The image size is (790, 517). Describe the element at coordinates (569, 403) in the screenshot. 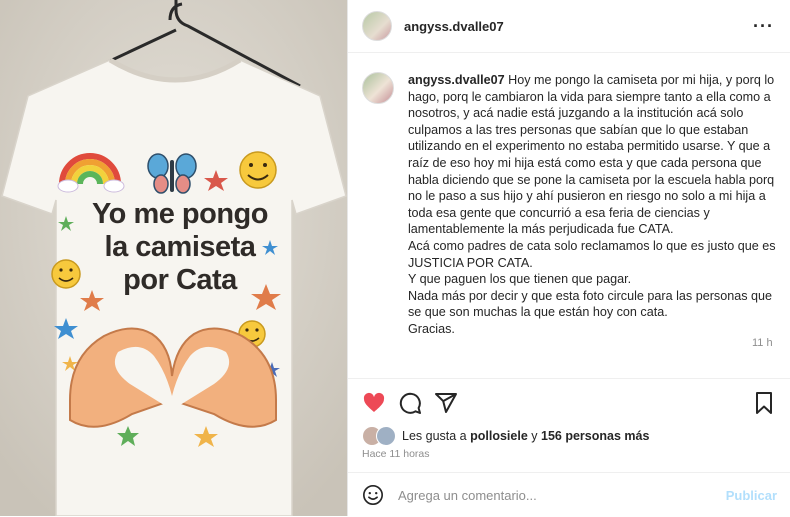

I see `action-bar` at that location.